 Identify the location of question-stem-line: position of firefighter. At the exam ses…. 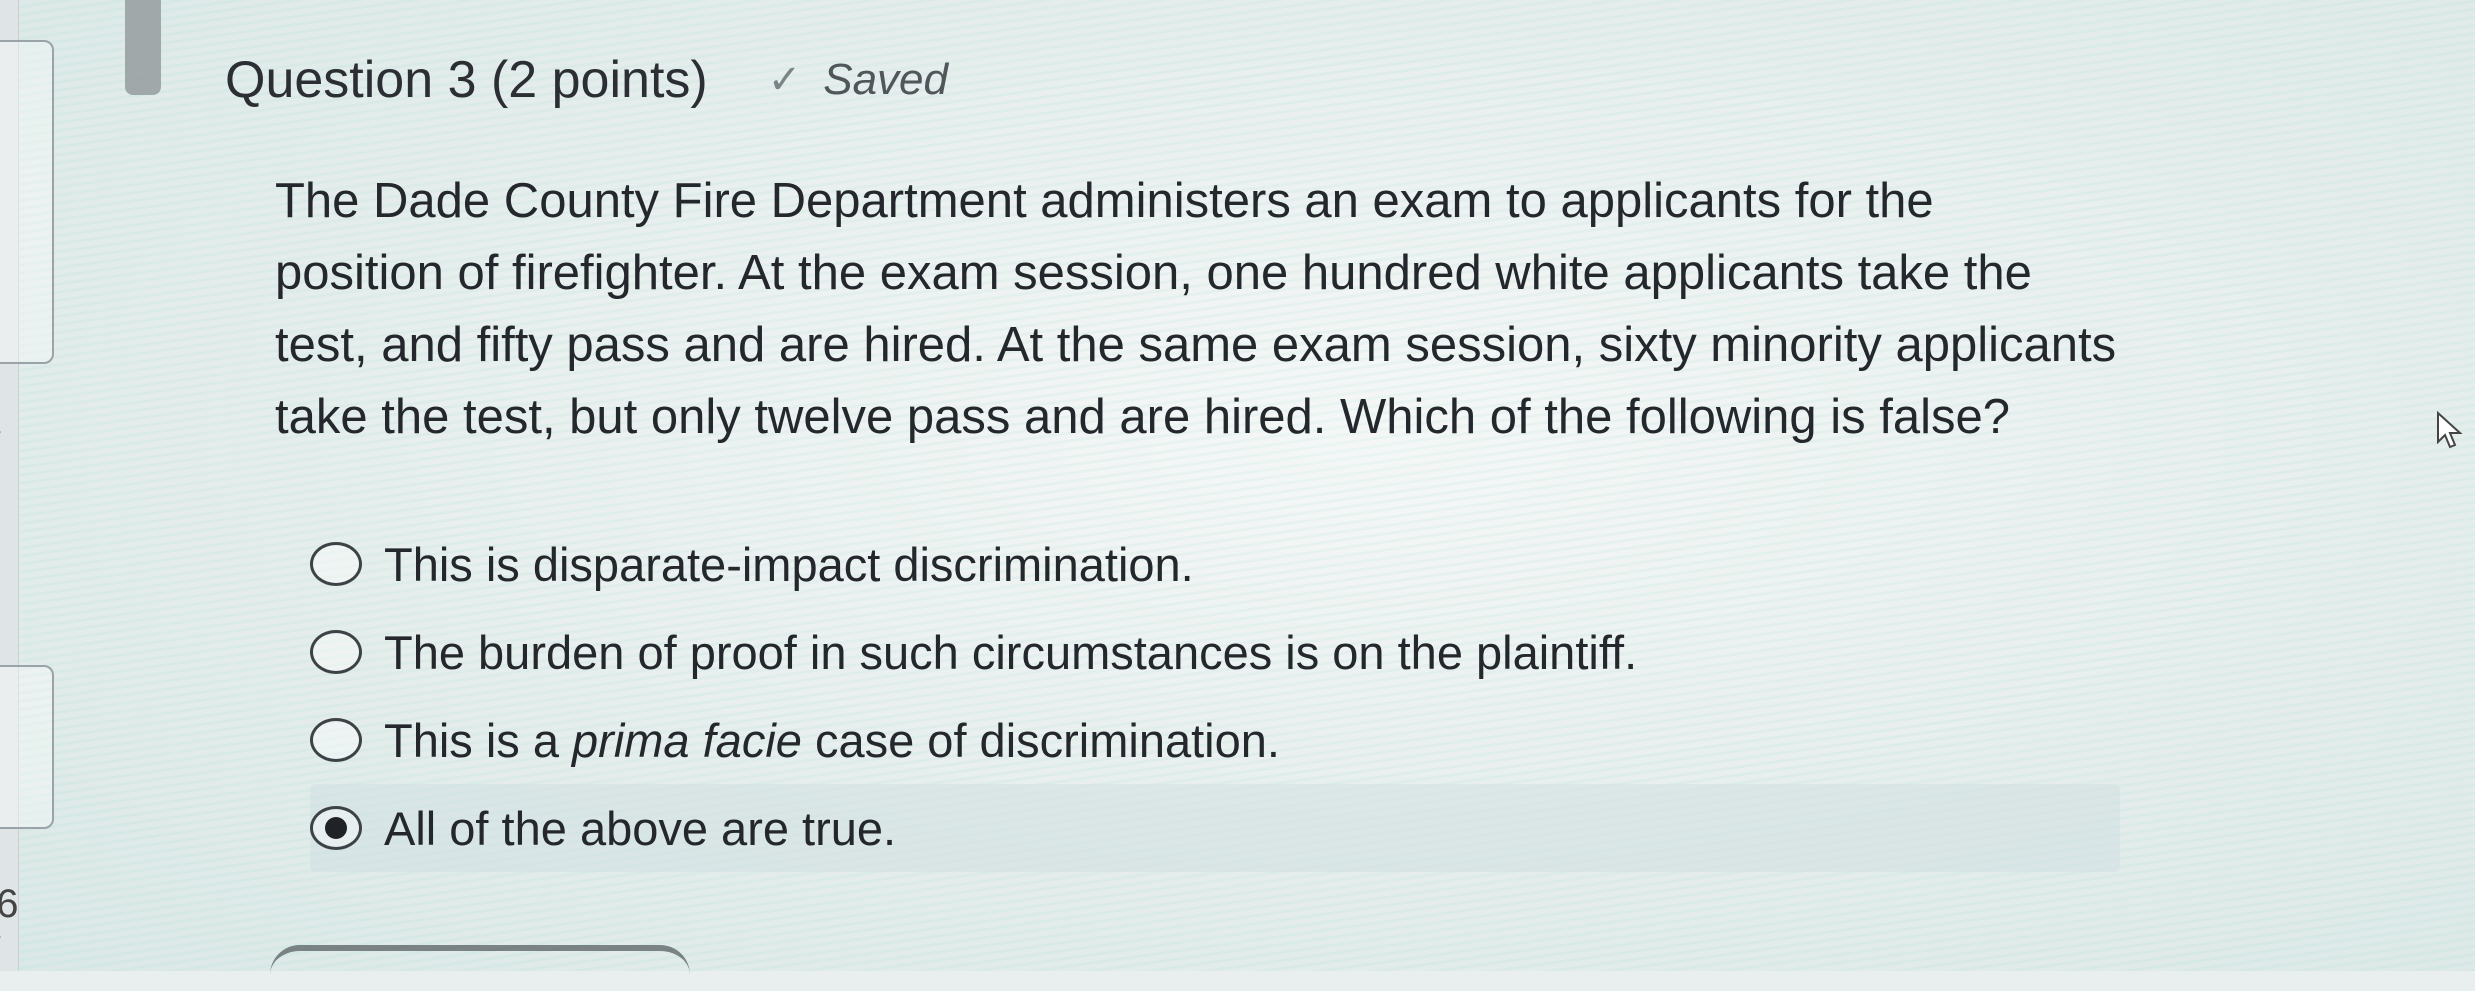
(1153, 273).